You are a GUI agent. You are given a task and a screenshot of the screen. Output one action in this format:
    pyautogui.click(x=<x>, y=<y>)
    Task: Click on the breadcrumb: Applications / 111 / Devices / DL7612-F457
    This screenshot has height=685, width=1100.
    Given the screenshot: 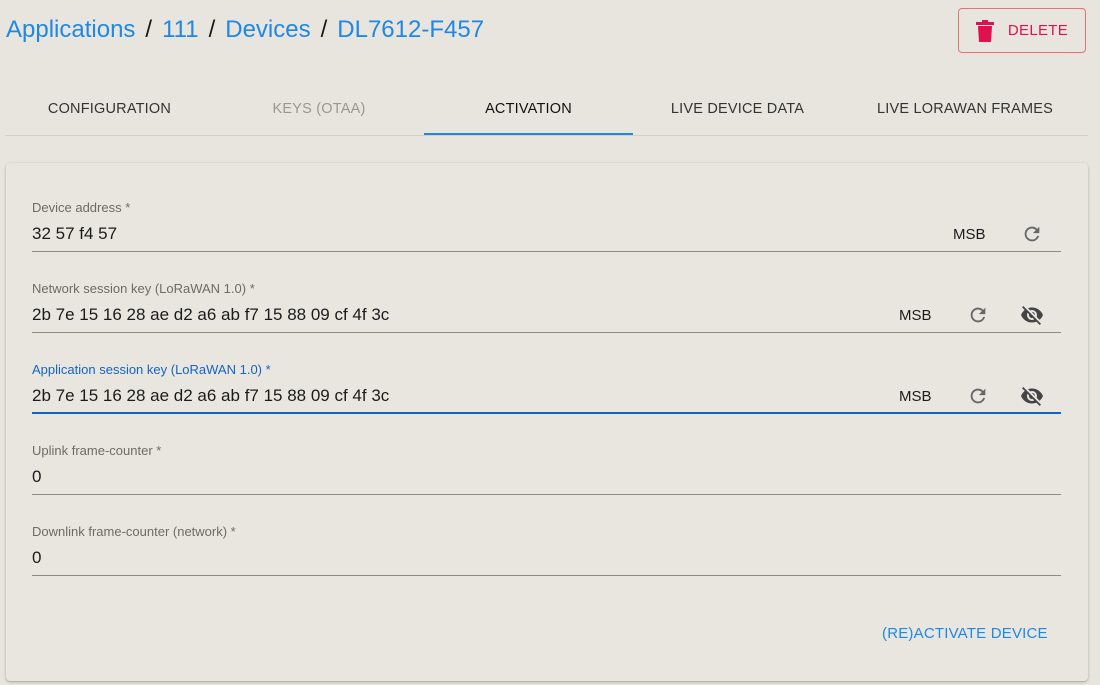 What is the action you would take?
    pyautogui.click(x=245, y=30)
    